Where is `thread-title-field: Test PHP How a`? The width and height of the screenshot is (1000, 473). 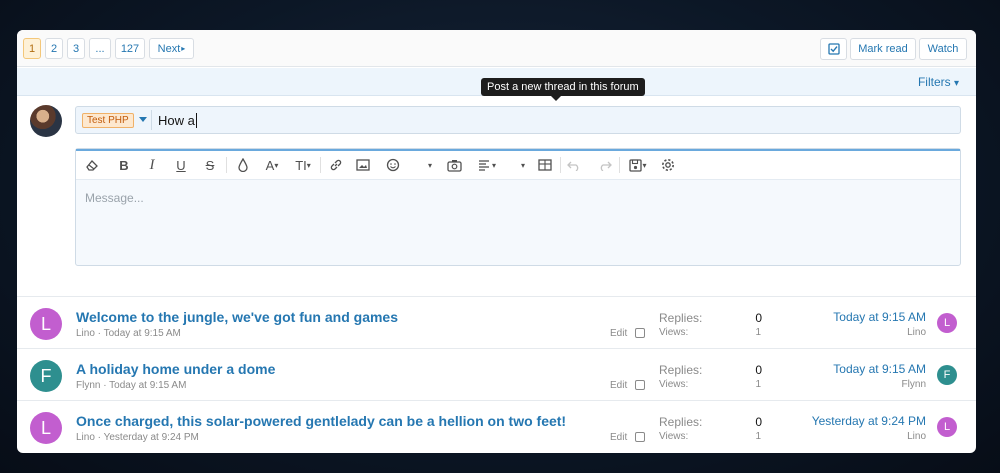 thread-title-field: Test PHP How a is located at coordinates (518, 120).